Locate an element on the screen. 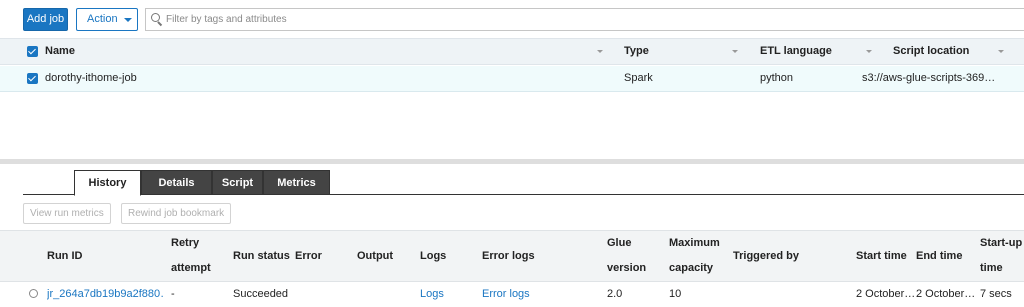  caret-down-icon is located at coordinates (128, 20).